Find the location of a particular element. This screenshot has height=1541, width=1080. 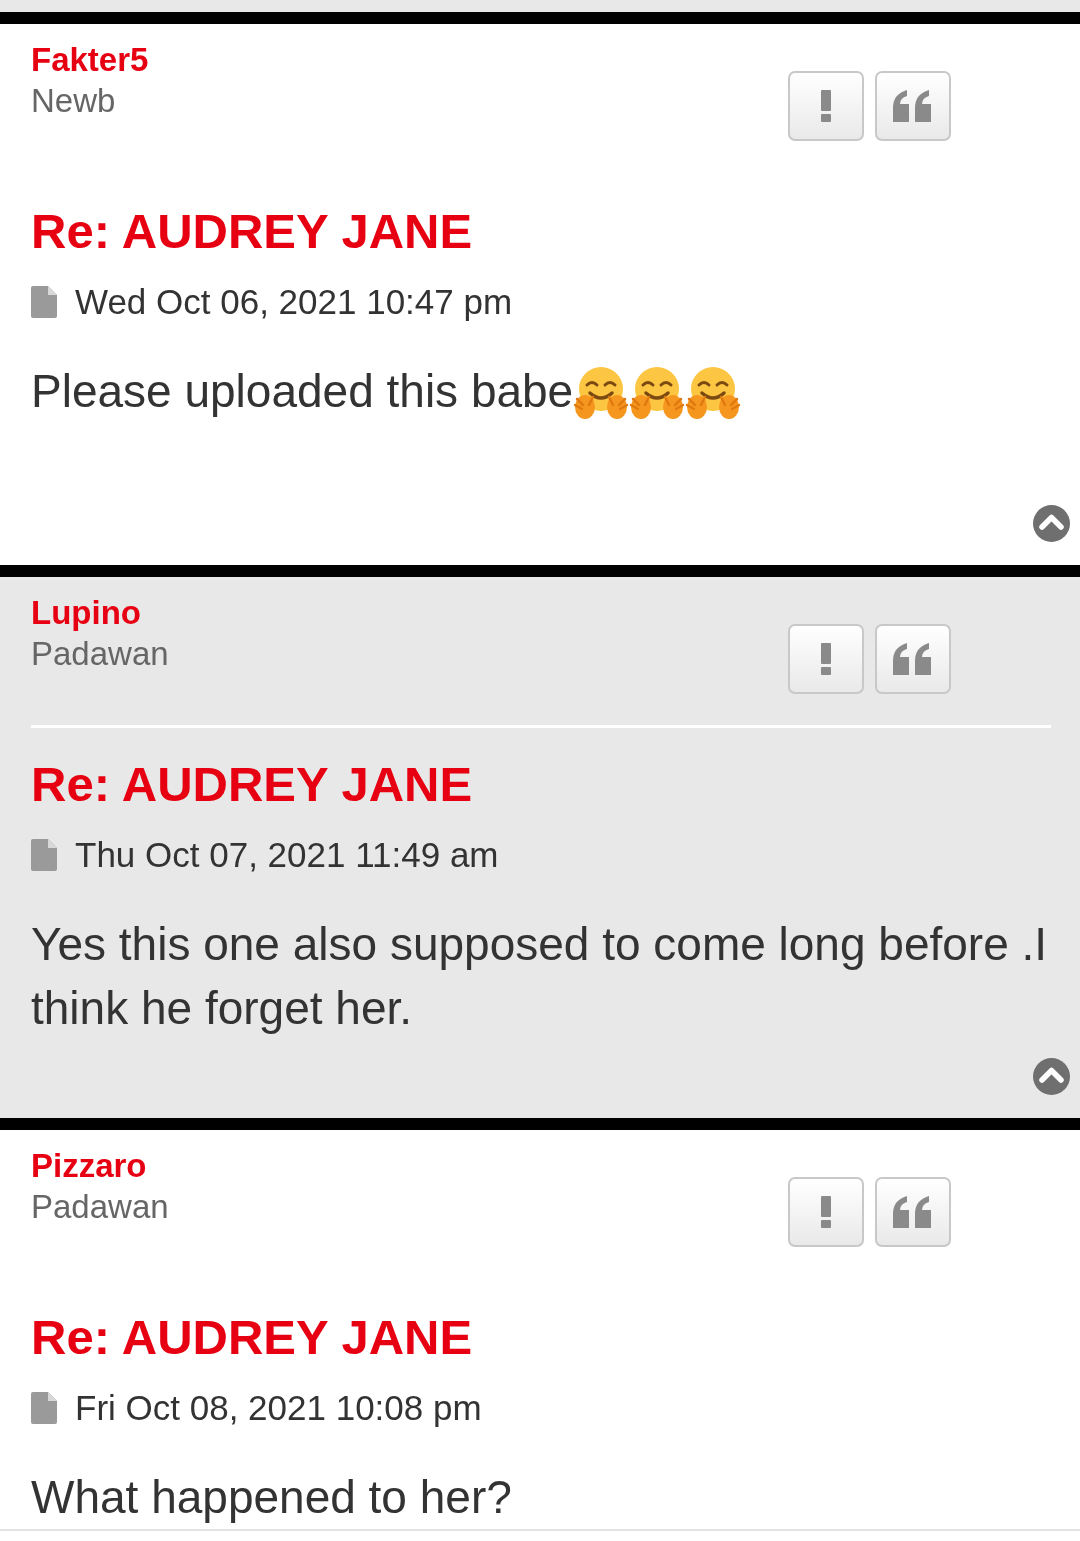

post-date: Fri Oct 08, 2021 10:08 pm is located at coordinates (278, 1408).